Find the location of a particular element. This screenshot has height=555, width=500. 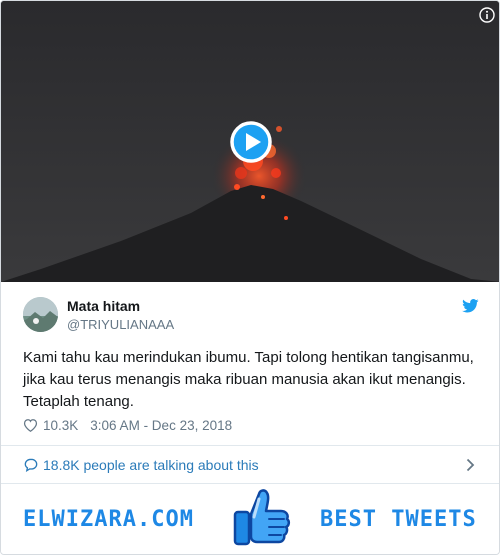

thumbs-up-icon is located at coordinates (262, 517).